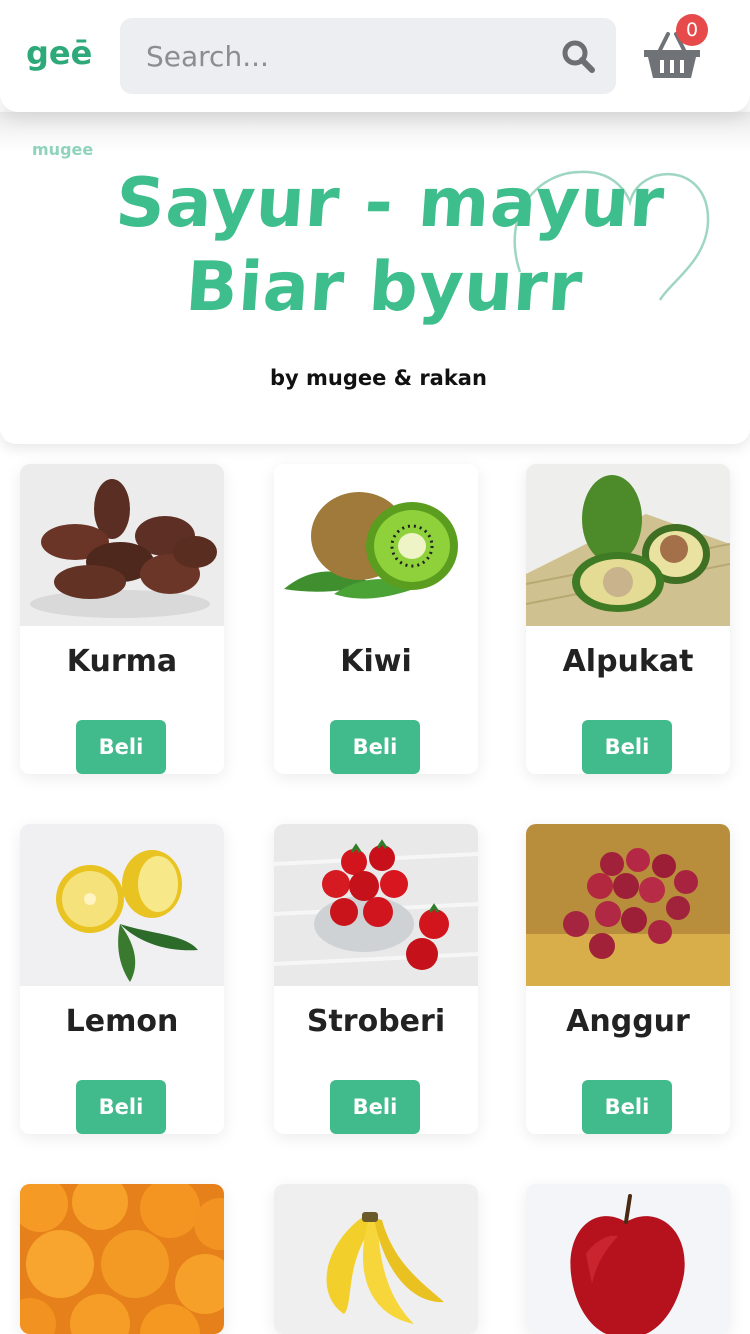  I want to click on product-card-alpukat: Alpukat Beli, so click(628, 619).